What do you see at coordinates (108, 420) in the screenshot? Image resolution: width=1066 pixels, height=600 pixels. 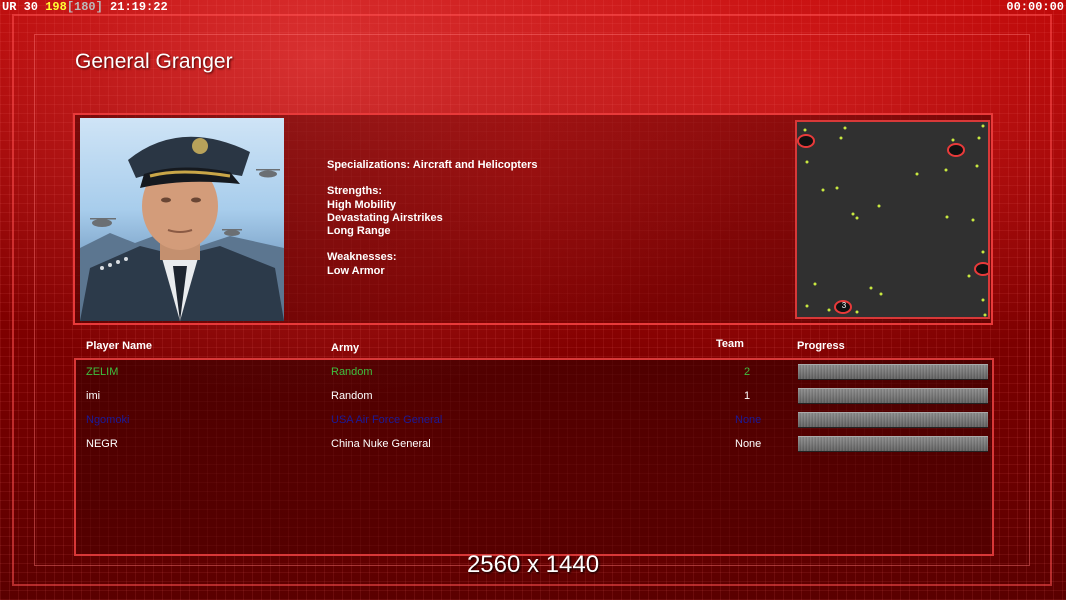 I see `player-name: Ngomoki` at bounding box center [108, 420].